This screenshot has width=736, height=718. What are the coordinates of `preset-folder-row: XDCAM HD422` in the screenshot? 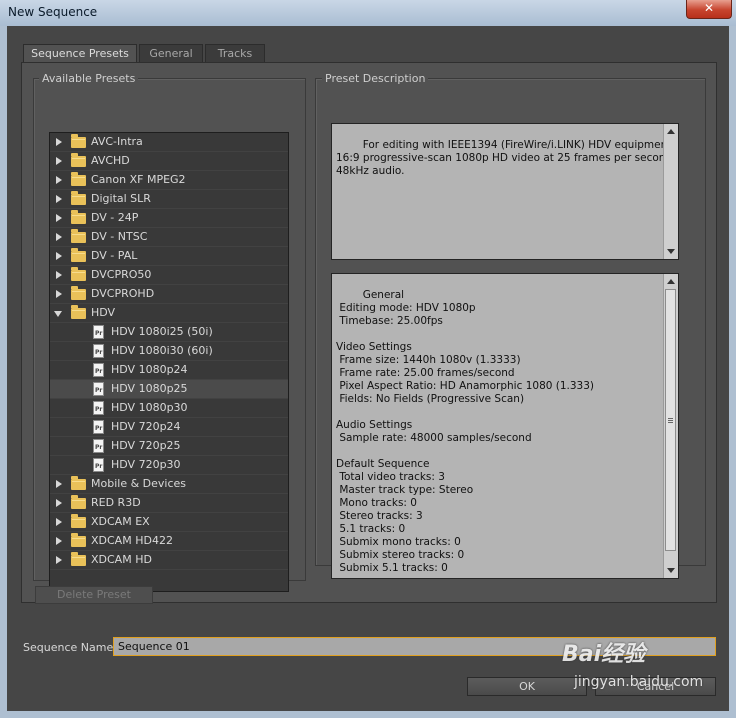 It's located at (169, 541).